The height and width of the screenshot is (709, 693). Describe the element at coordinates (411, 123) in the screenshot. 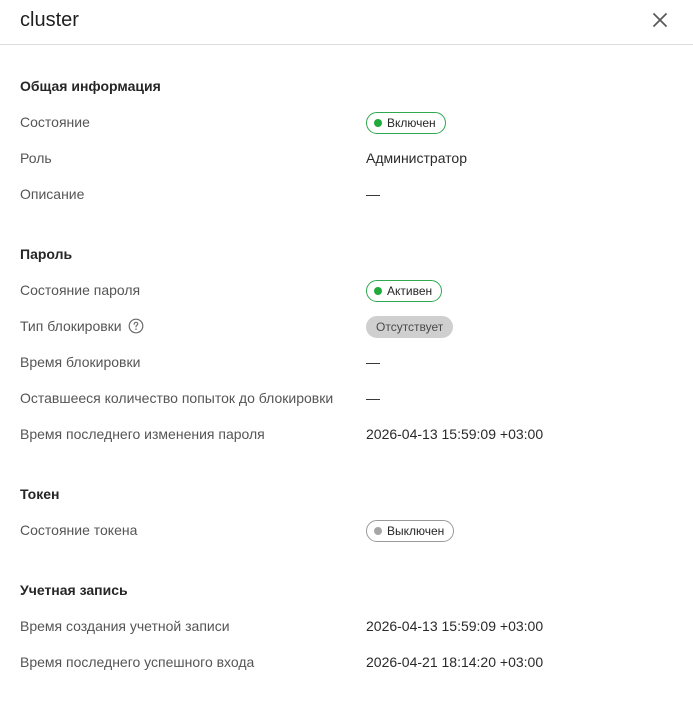

I see `state-badge-text: Включен` at that location.